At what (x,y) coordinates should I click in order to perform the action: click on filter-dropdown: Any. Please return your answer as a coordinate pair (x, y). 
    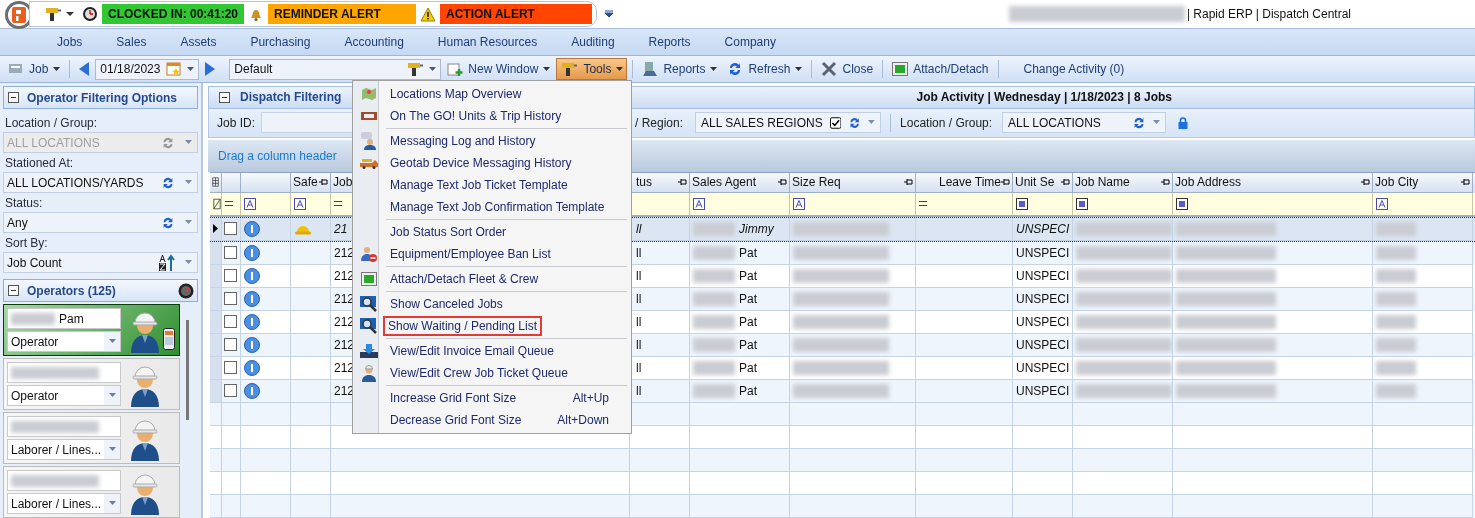
    Looking at the image, I should click on (100, 222).